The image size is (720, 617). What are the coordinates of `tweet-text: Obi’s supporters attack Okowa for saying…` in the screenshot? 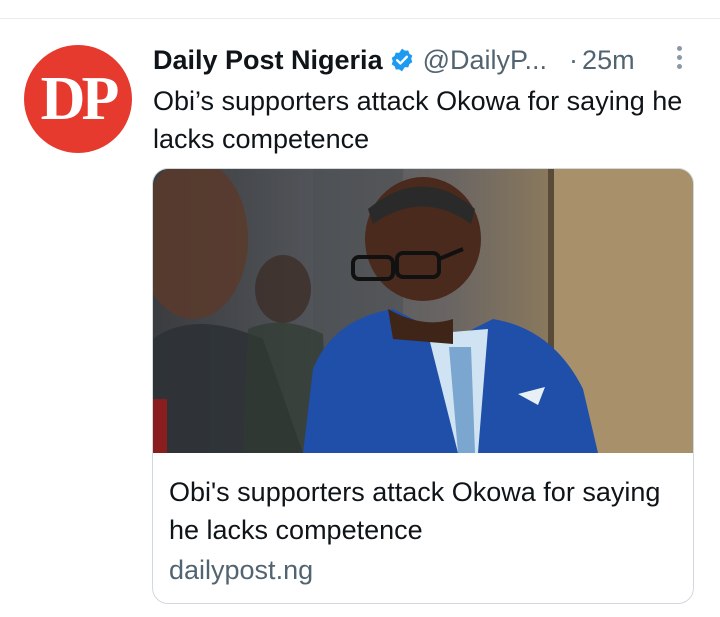 It's located at (418, 120).